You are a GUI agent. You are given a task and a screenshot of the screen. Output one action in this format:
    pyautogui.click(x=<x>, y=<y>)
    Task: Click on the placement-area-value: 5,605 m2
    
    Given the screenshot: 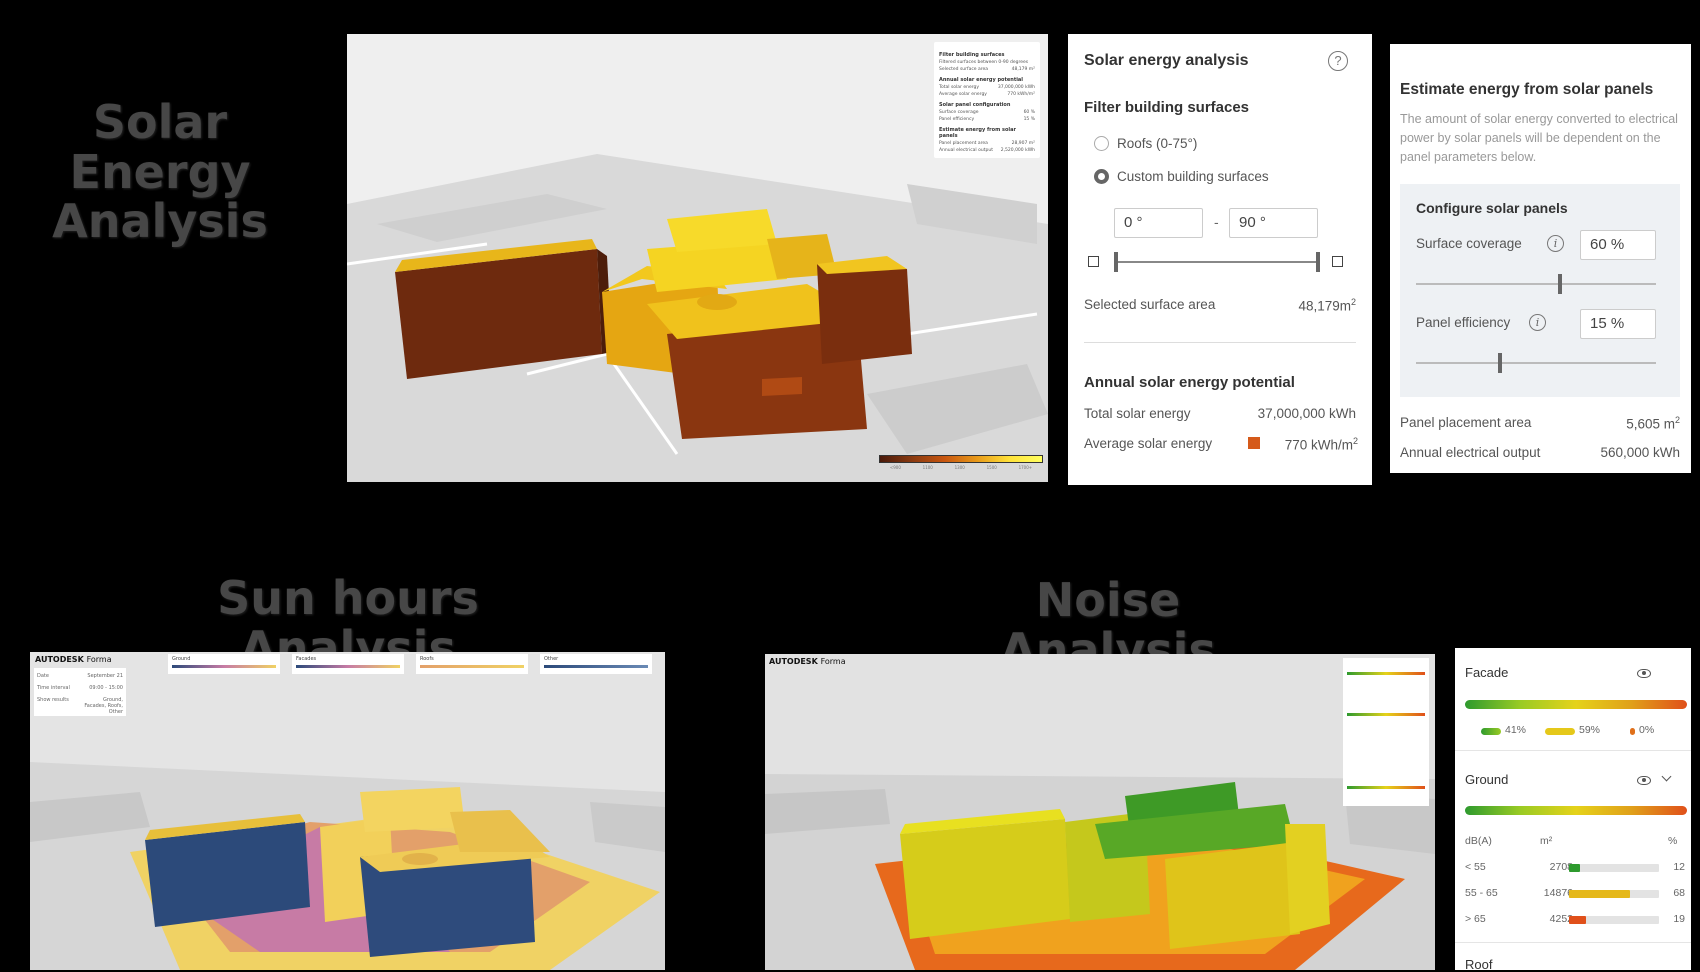 What is the action you would take?
    pyautogui.click(x=1653, y=423)
    